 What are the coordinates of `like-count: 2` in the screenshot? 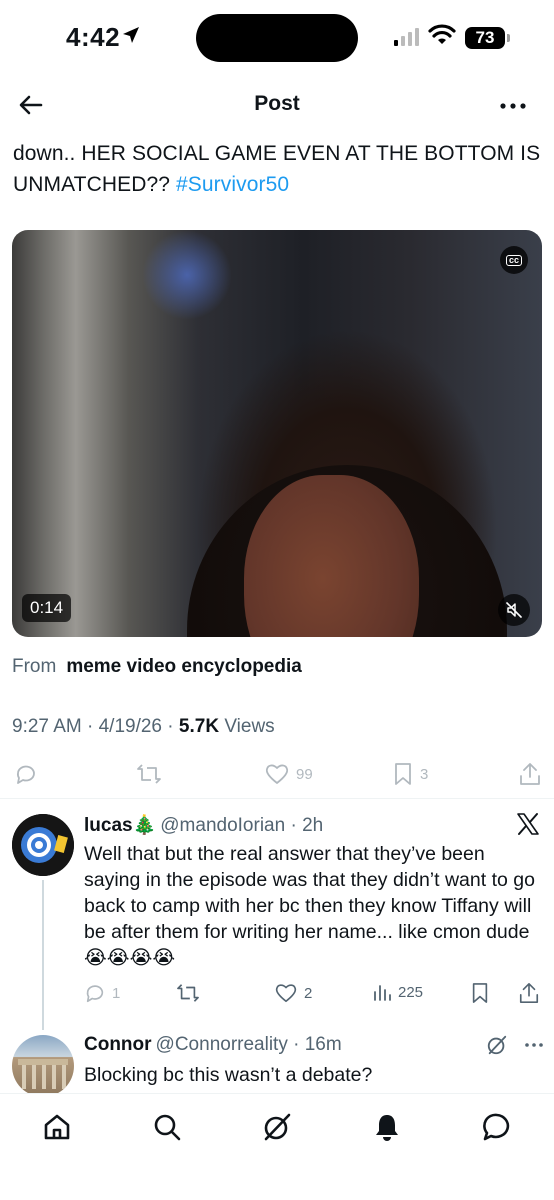 It's located at (308, 993).